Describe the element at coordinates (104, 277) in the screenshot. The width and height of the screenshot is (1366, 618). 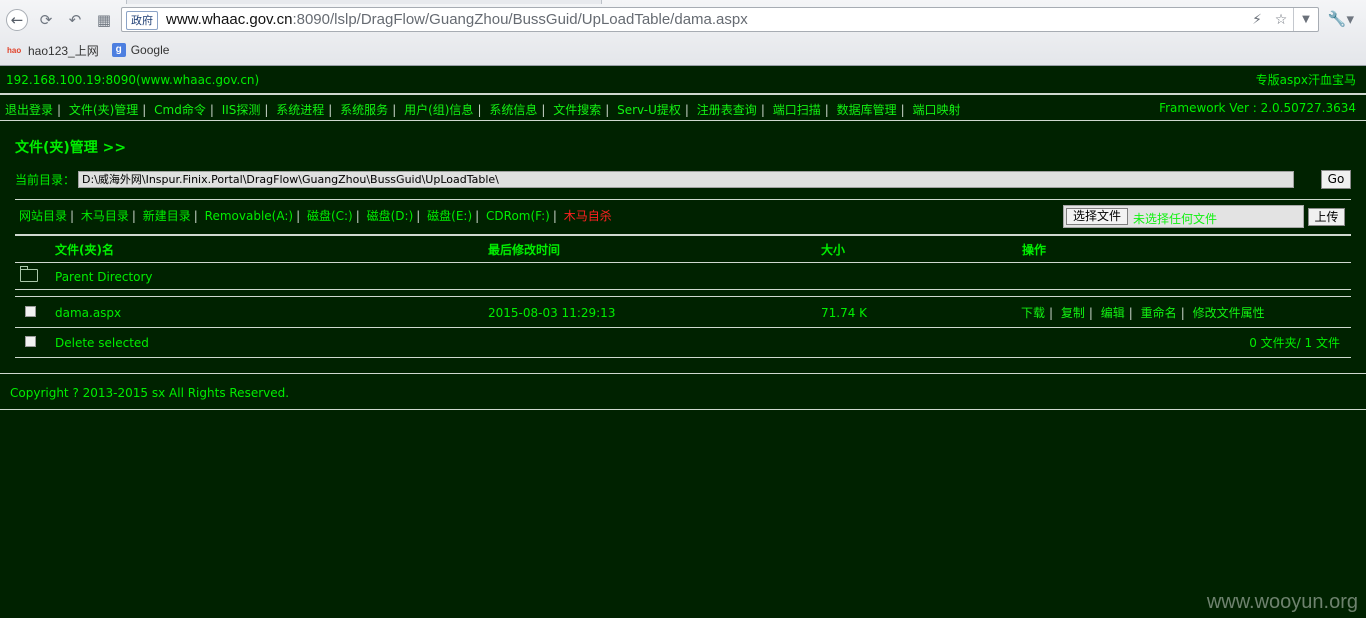
I see `parent-directory-link: Parent Directory` at that location.